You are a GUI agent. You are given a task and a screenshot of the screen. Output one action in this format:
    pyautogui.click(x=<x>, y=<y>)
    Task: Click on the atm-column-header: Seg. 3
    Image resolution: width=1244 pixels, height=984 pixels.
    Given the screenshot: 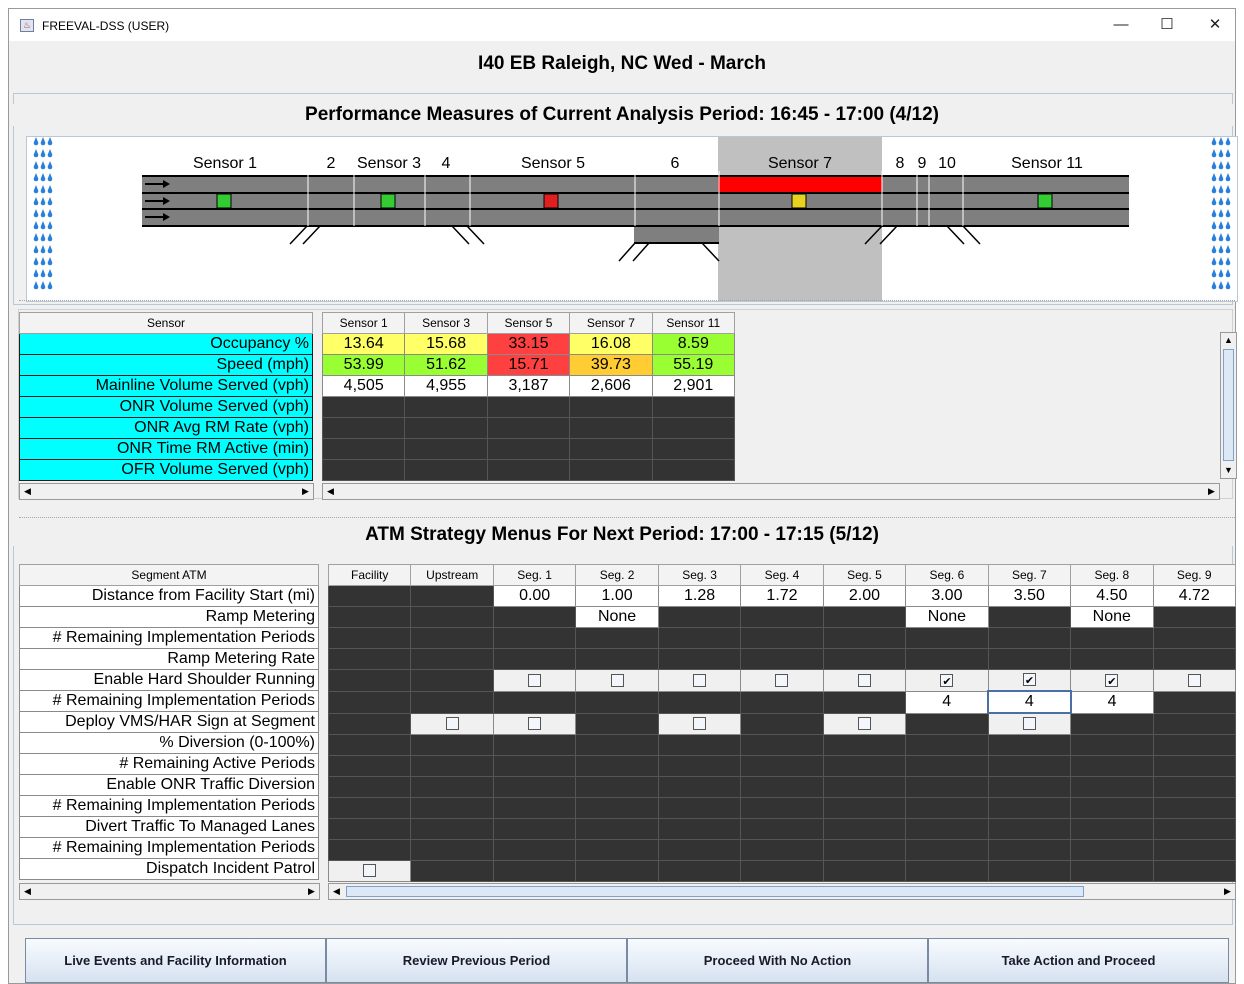 What is the action you would take?
    pyautogui.click(x=699, y=575)
    